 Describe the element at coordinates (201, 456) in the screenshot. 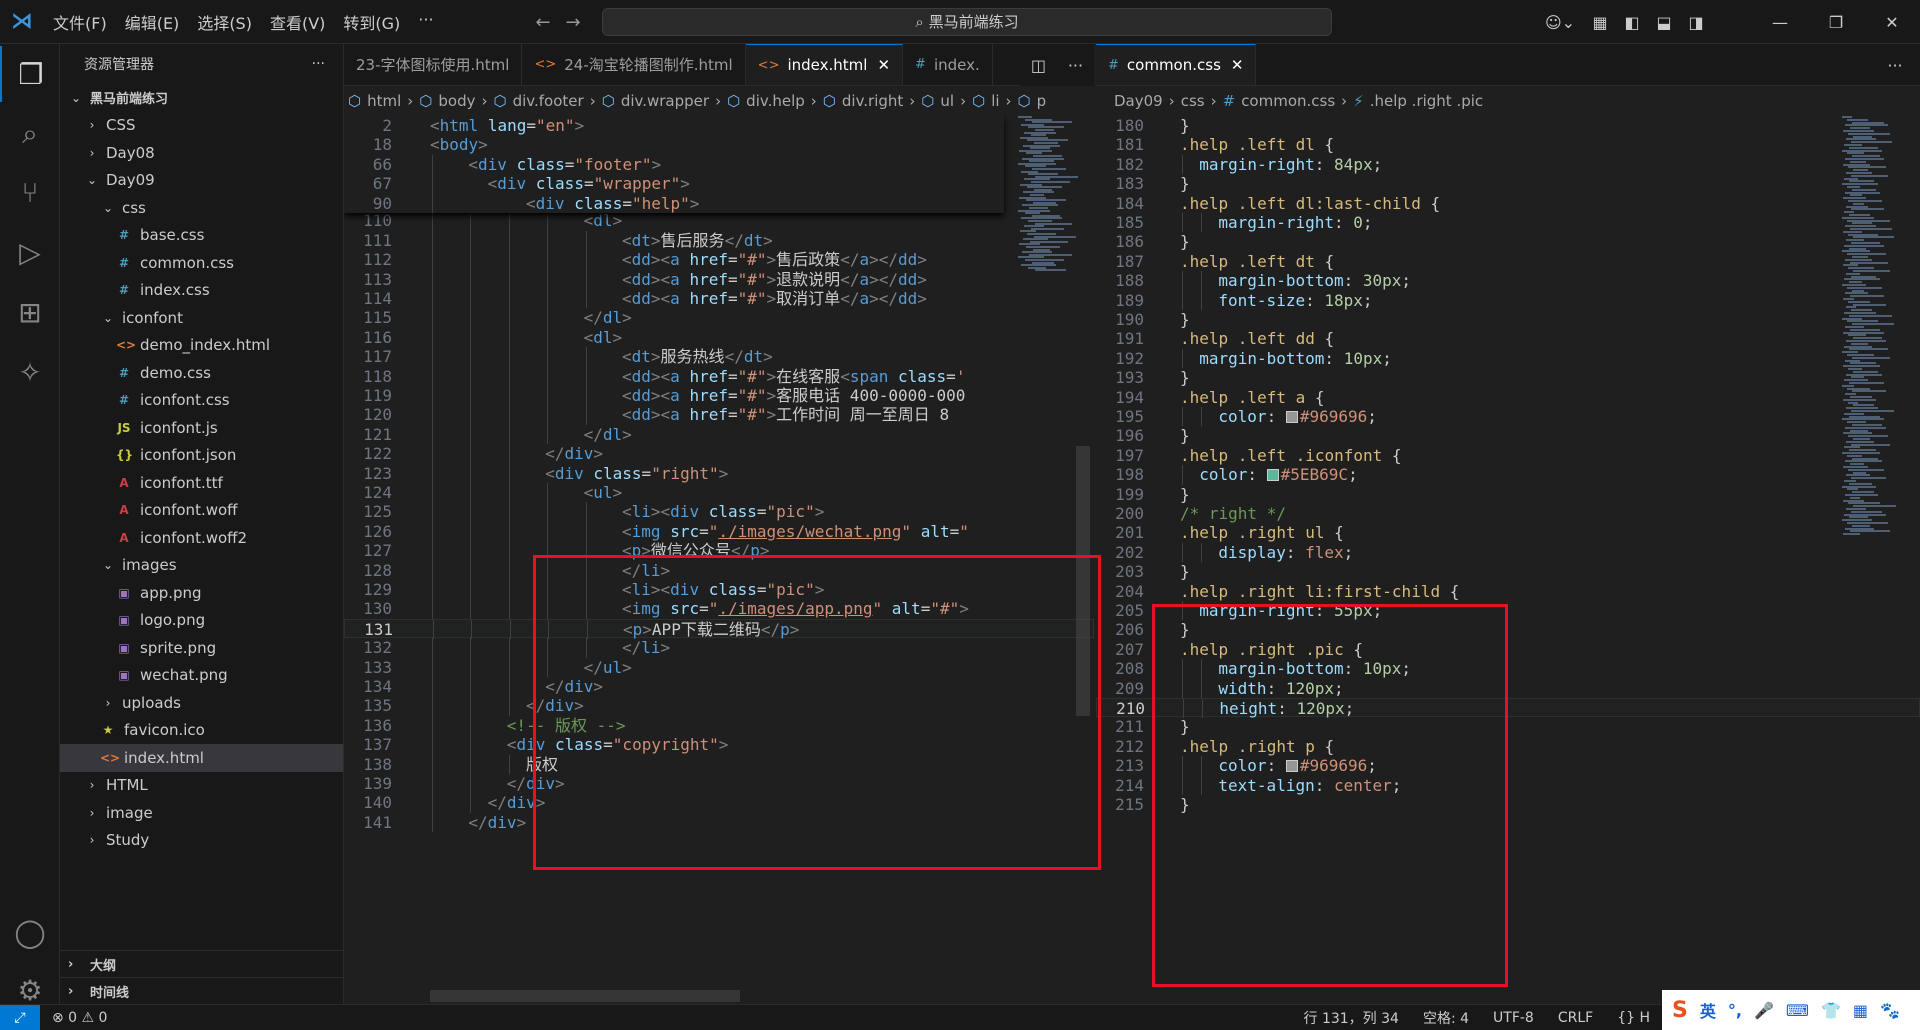

I see `file-item: {} iconfont.json` at that location.